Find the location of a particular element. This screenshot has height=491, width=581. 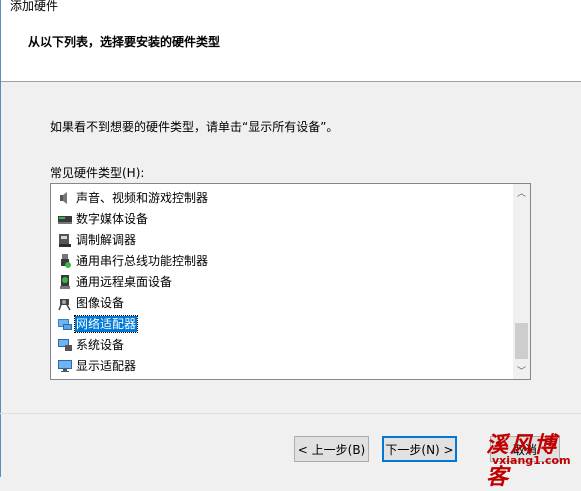

back-button: < 上一步(B) is located at coordinates (331, 449).